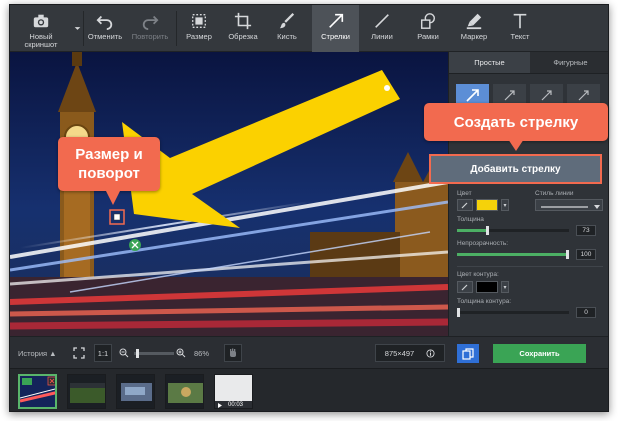  Describe the element at coordinates (150, 36) in the screenshot. I see `redo-label: Повторить` at that location.